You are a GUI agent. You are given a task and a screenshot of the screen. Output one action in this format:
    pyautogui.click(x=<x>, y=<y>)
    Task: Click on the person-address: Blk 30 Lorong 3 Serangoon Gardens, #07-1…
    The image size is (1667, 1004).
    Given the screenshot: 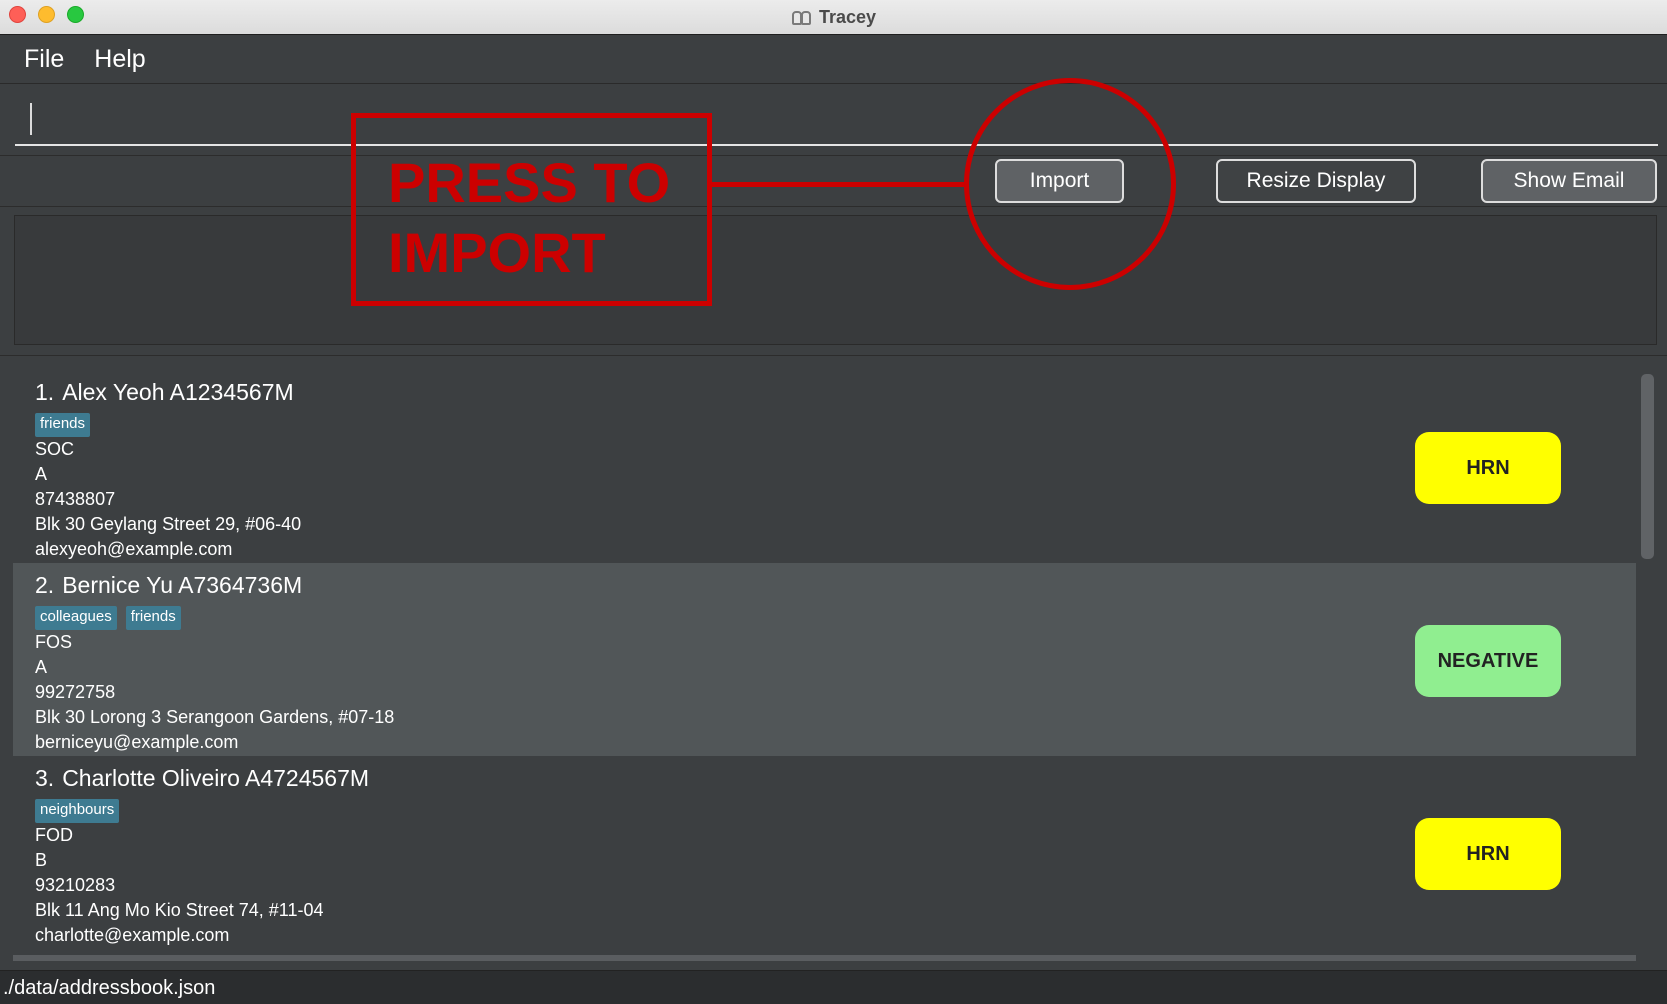 What is the action you would take?
    pyautogui.click(x=215, y=717)
    